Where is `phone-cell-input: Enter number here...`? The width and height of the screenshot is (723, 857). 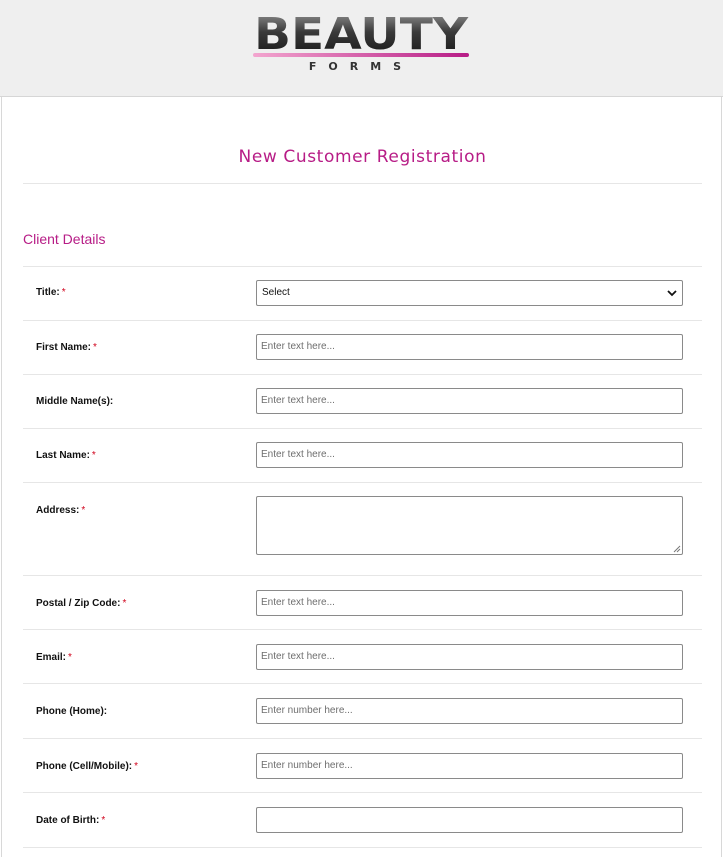
phone-cell-input: Enter number here... is located at coordinates (469, 766).